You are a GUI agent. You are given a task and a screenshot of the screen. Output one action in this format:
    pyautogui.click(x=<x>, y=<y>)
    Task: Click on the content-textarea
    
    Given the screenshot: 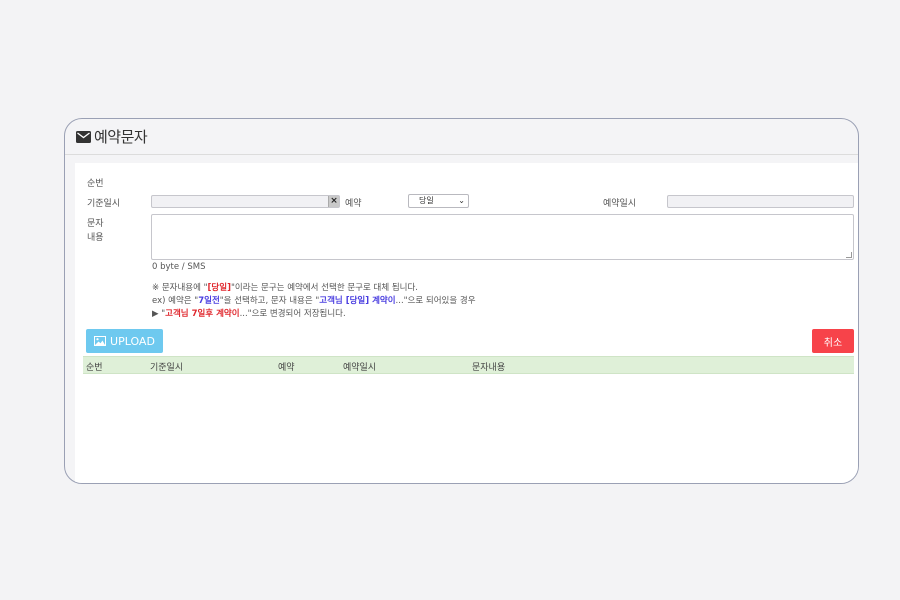 What is the action you would take?
    pyautogui.click(x=502, y=237)
    